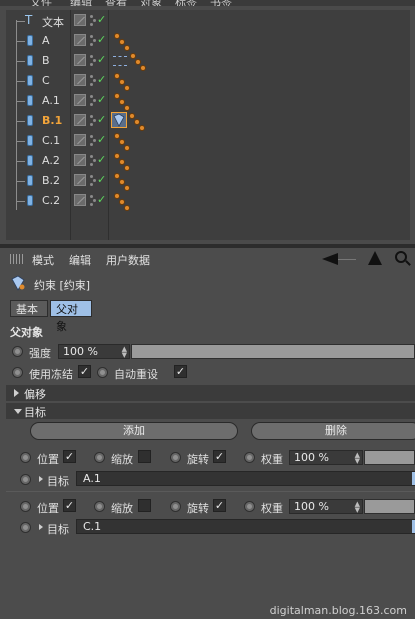 The image size is (415, 619). Describe the element at coordinates (333, 431) in the screenshot. I see `delete-button: 删除` at that location.